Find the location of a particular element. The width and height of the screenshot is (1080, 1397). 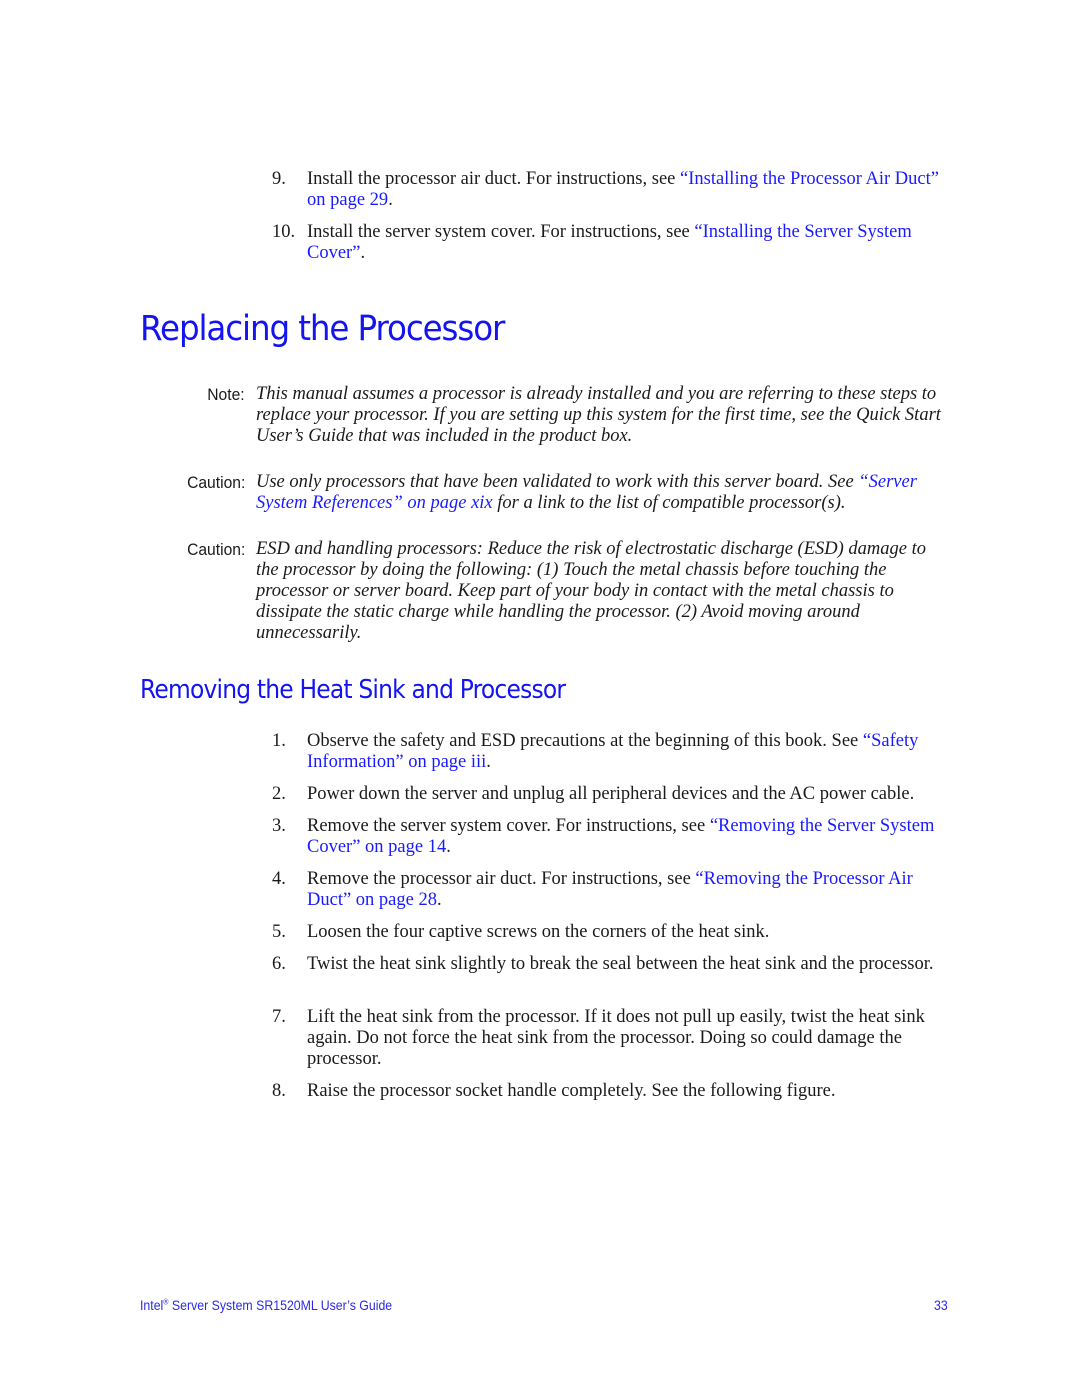

page-number: 33 is located at coordinates (941, 1305).